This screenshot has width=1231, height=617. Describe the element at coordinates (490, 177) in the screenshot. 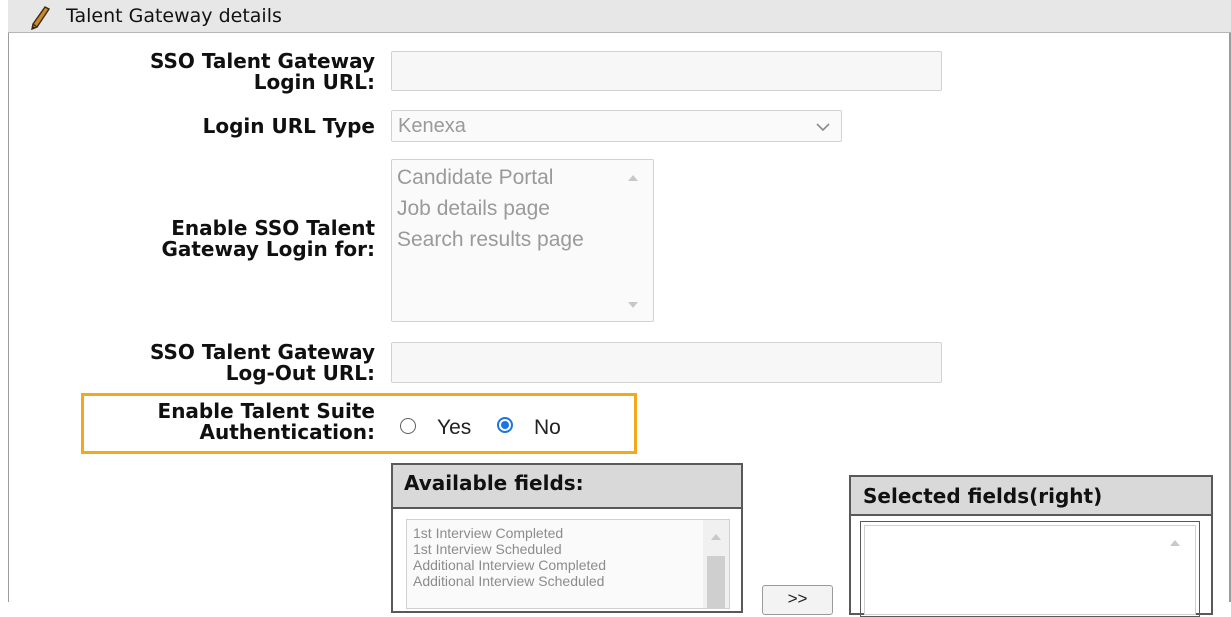

I see `listbox-option-candidate-portal: Candidate Portal` at that location.